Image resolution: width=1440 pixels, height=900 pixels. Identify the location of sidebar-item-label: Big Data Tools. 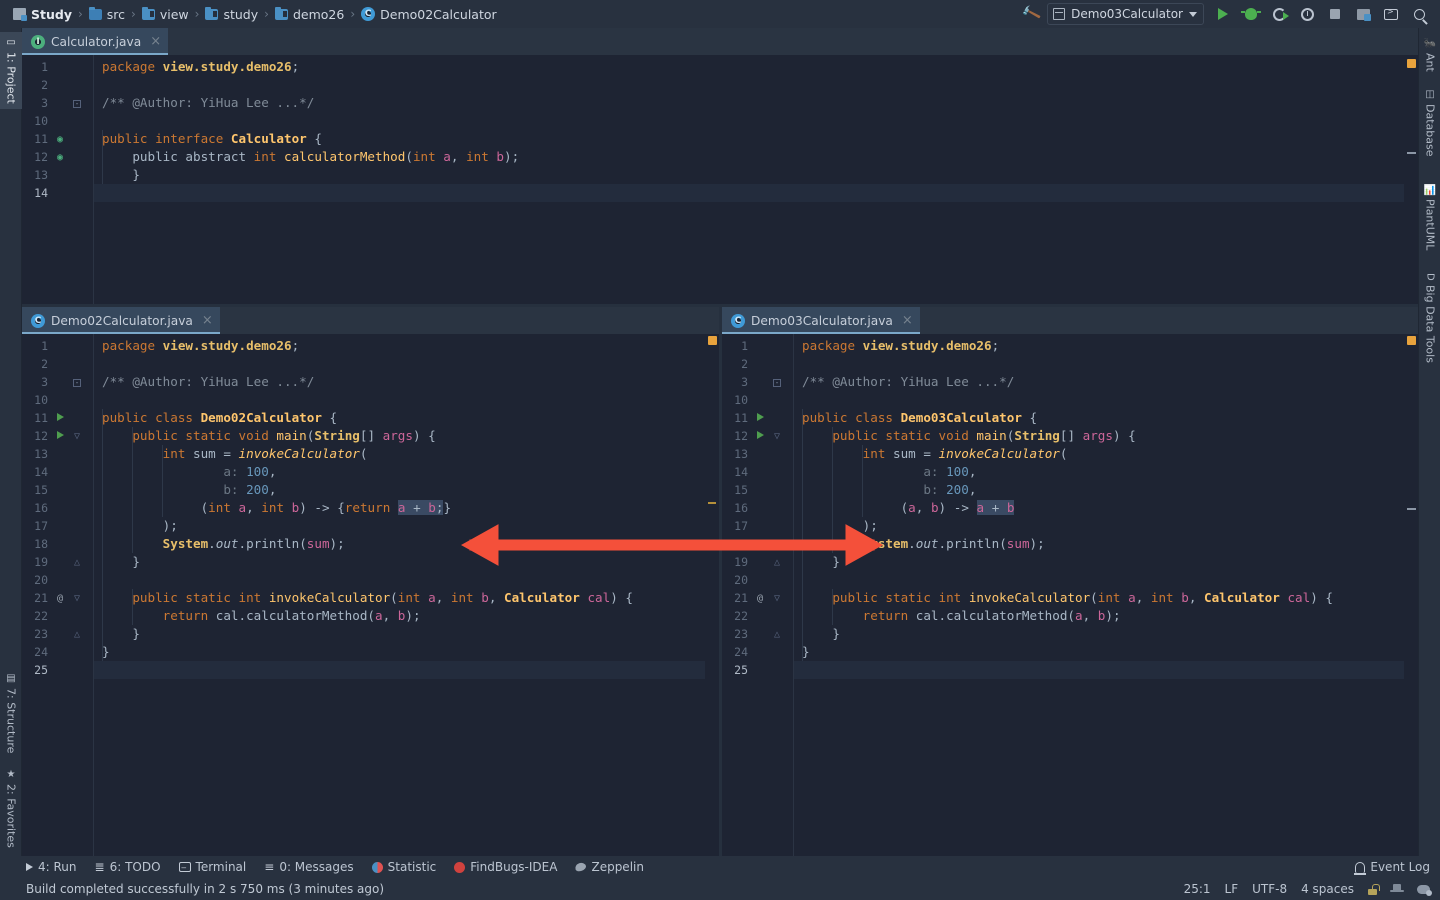
(1430, 323).